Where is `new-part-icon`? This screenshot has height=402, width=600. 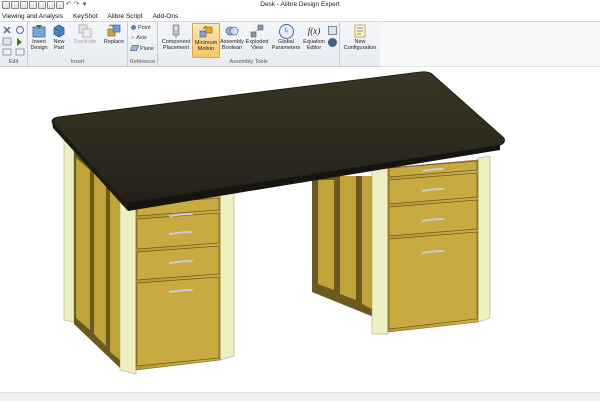 new-part-icon is located at coordinates (59, 31).